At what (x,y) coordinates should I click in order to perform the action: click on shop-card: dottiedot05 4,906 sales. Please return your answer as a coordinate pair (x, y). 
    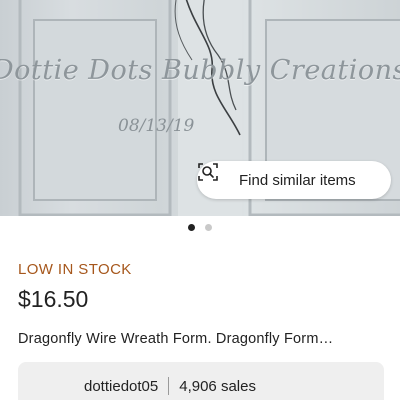
    Looking at the image, I should click on (201, 381).